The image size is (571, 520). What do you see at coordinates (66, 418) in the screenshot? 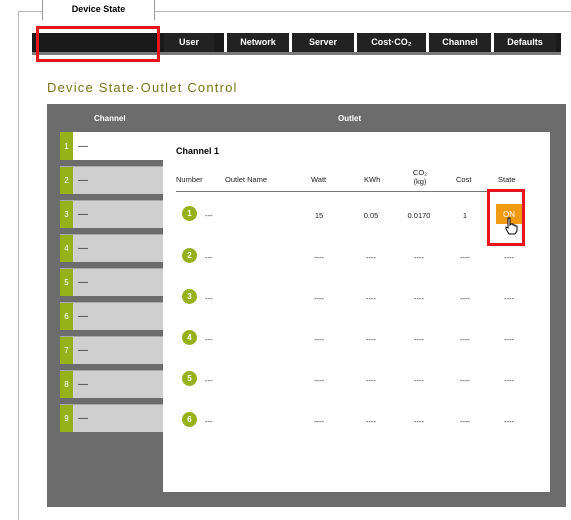
I see `channel-number: 9` at bounding box center [66, 418].